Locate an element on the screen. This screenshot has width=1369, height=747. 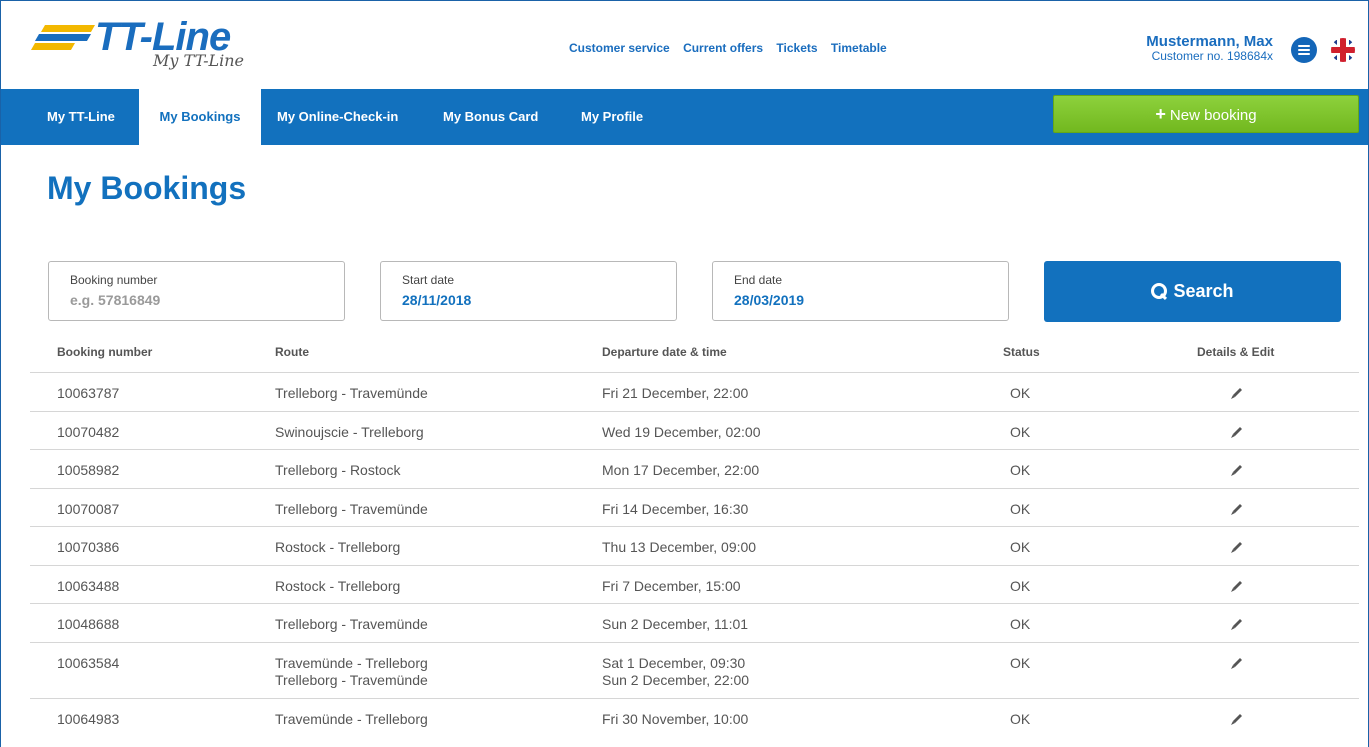
departure-time: Wed 19 December, 02:00 is located at coordinates (681, 432).